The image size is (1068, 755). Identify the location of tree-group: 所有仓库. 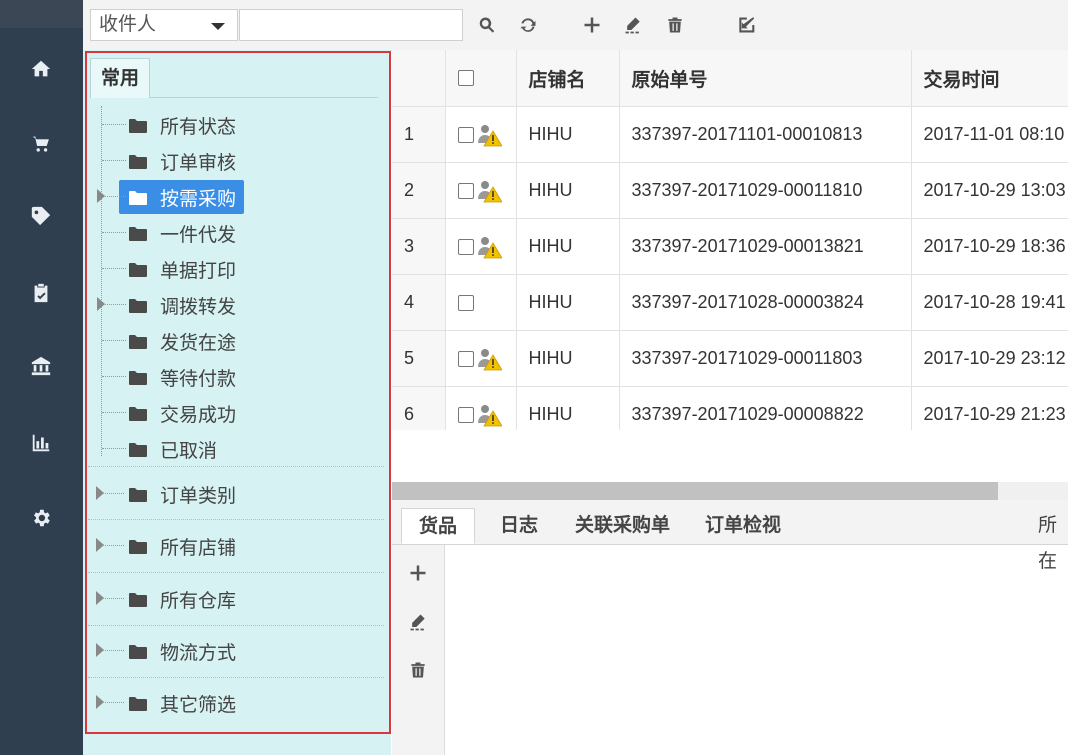
(220, 598).